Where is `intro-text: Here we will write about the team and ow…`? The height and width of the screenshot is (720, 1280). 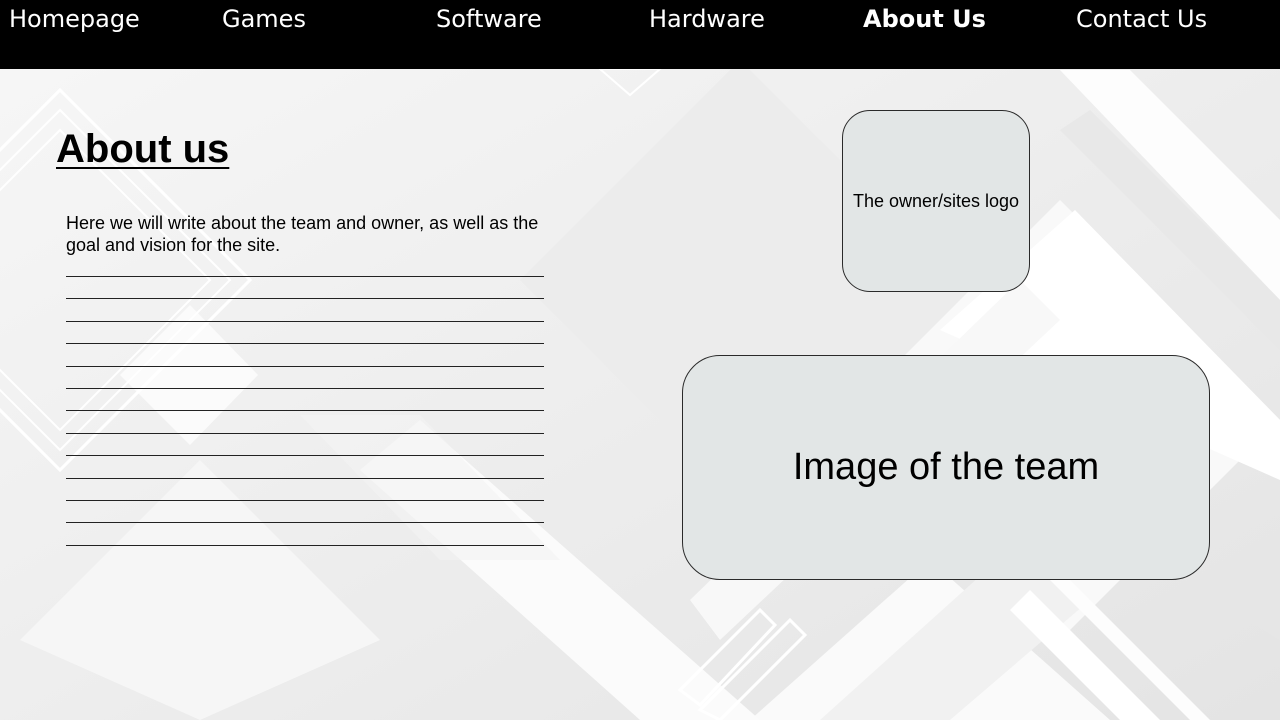 intro-text: Here we will write about the team and ow… is located at coordinates (302, 234).